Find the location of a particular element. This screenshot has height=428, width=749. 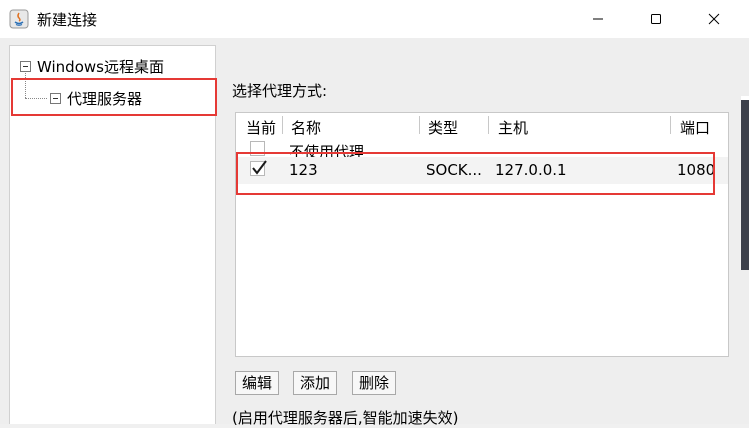

edit-button: 编辑 is located at coordinates (257, 383).